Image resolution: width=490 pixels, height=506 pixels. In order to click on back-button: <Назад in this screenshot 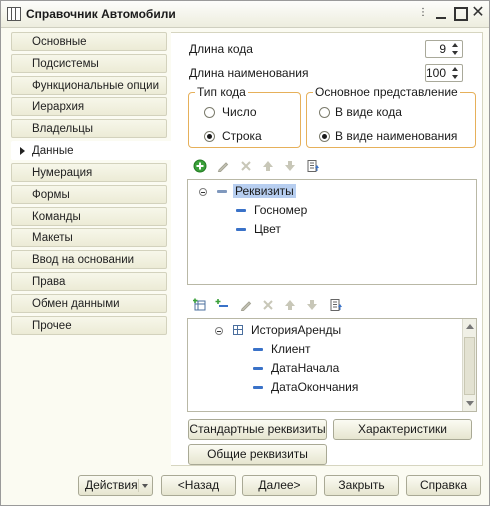, I will do `click(198, 485)`.